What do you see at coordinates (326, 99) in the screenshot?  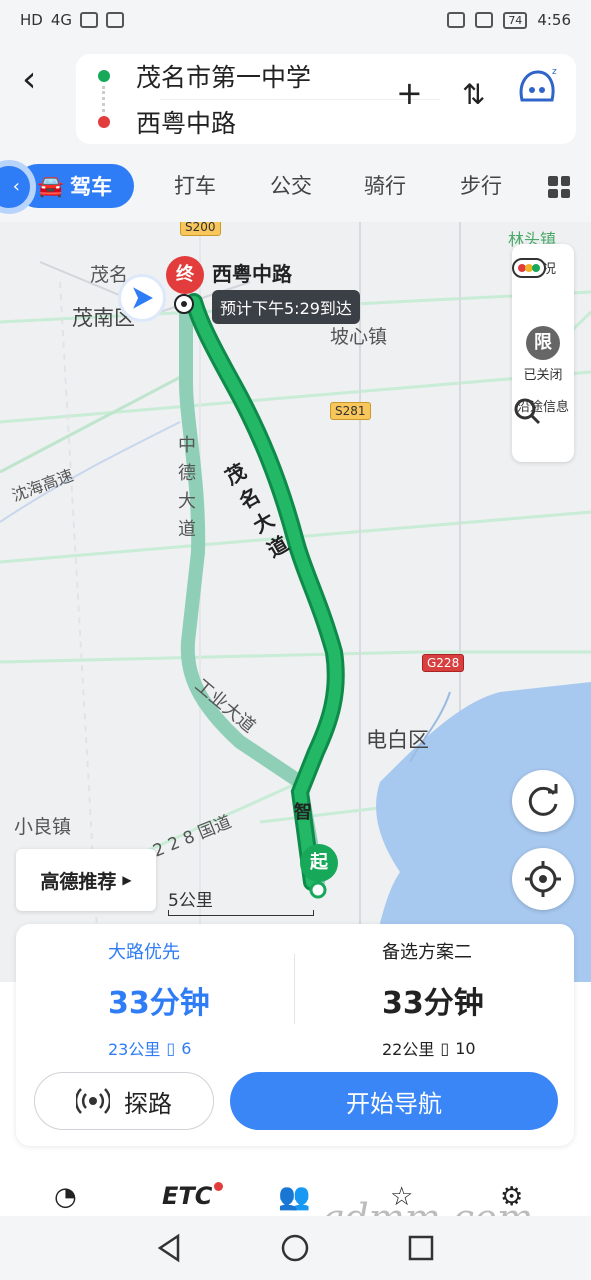 I see `route-input-box: 茂名市第一中学 西粤中路 + ⇅ z` at bounding box center [326, 99].